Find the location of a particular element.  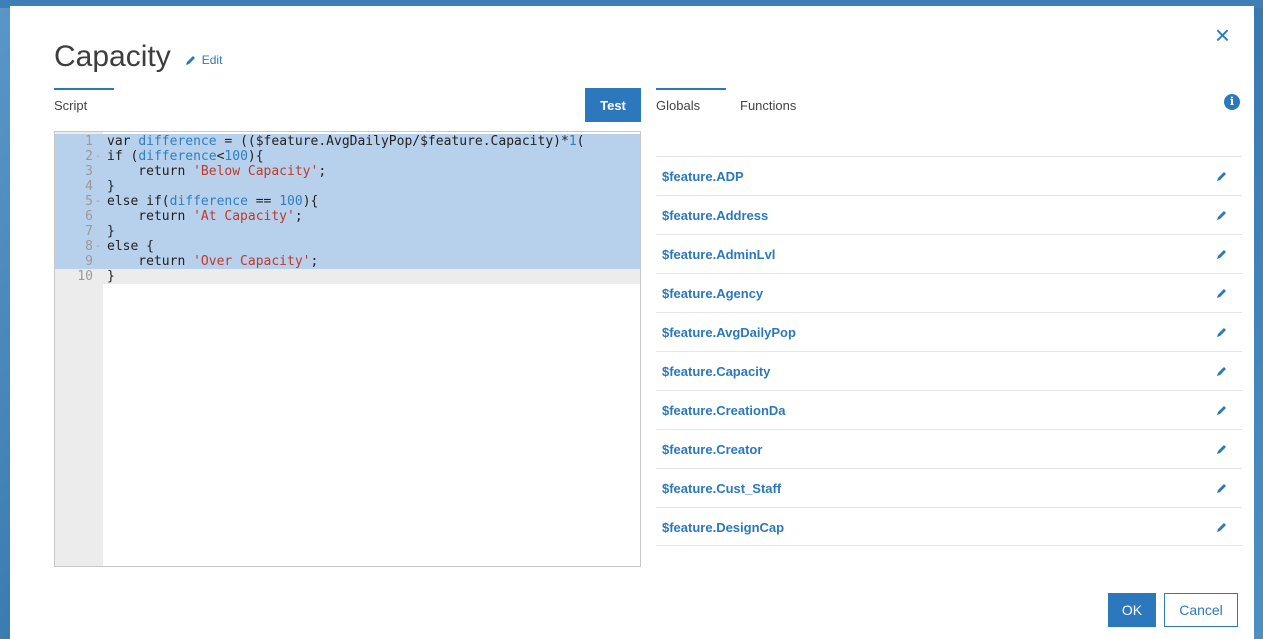

global-variable-item: $feature.Creator is located at coordinates (949, 448).